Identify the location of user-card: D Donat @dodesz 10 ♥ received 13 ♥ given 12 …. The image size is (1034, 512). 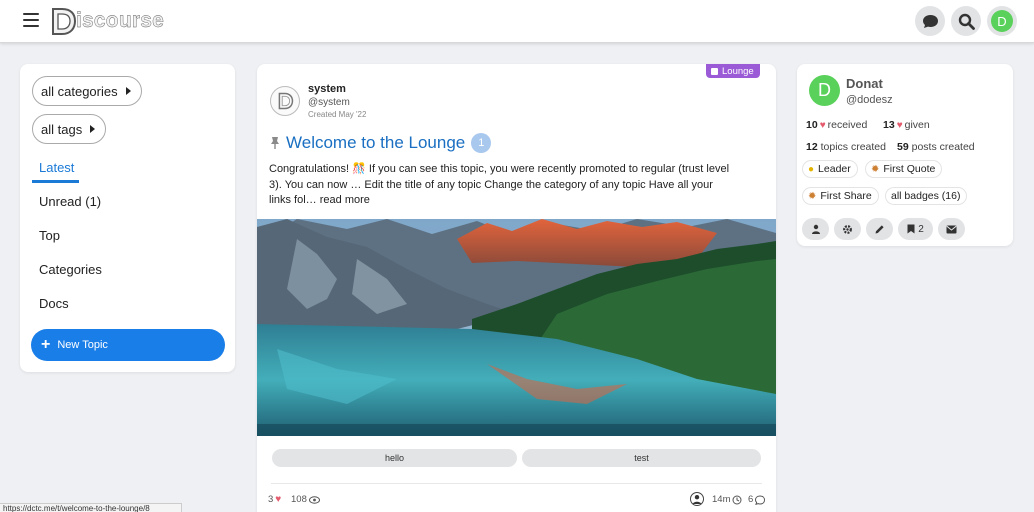
(905, 155).